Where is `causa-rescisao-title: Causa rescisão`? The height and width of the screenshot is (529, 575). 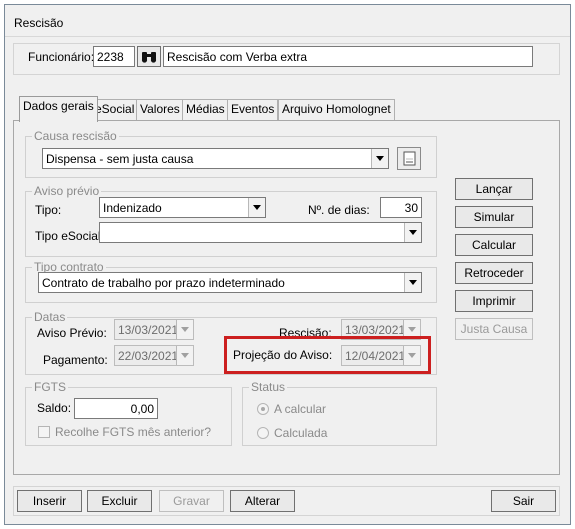 causa-rescisao-title: Causa rescisão is located at coordinates (75, 136).